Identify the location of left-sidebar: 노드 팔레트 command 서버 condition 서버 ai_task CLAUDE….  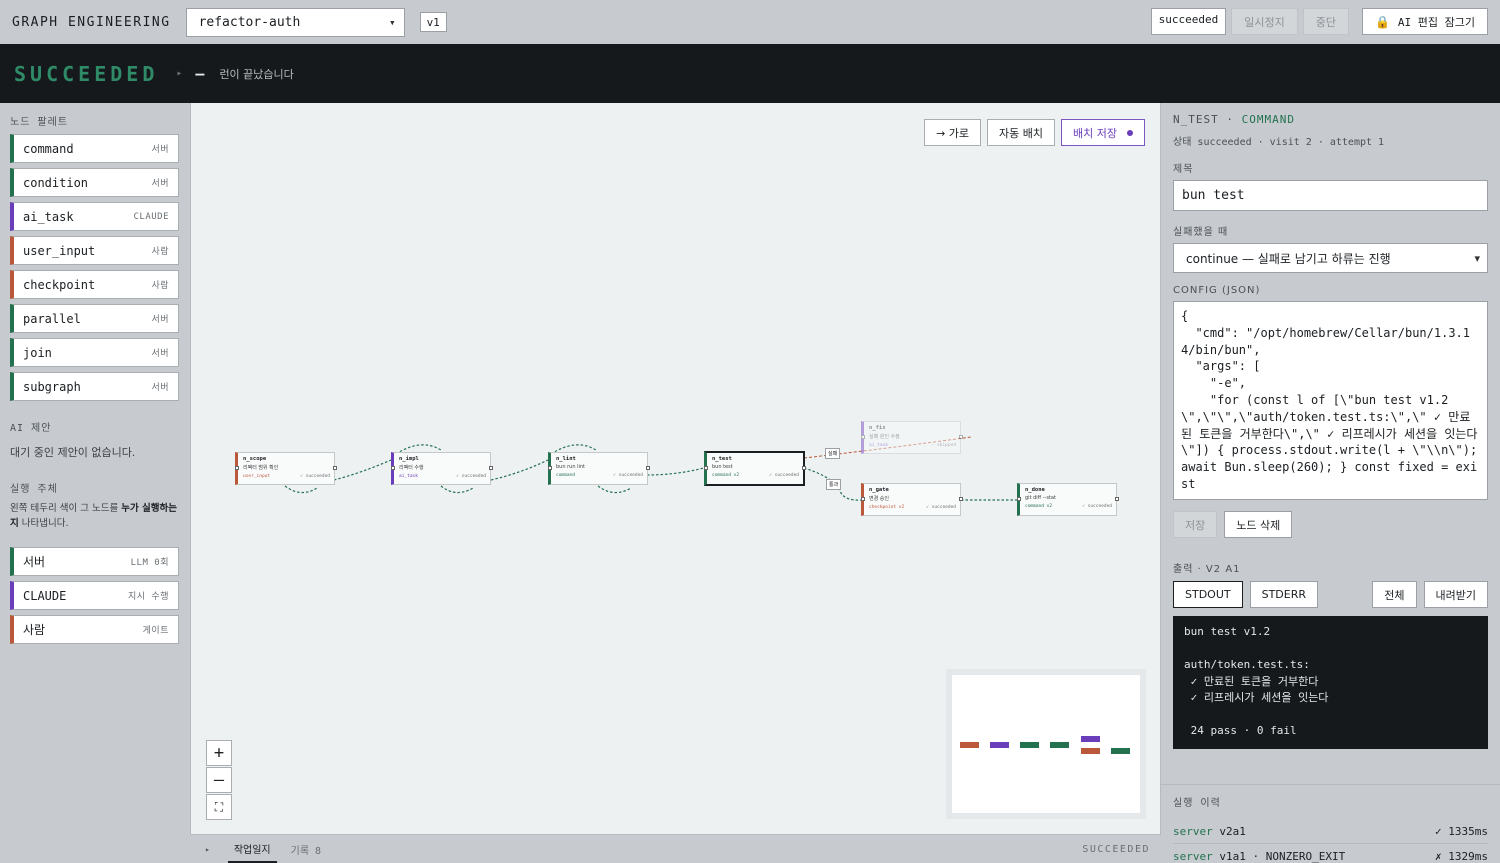
(95, 483).